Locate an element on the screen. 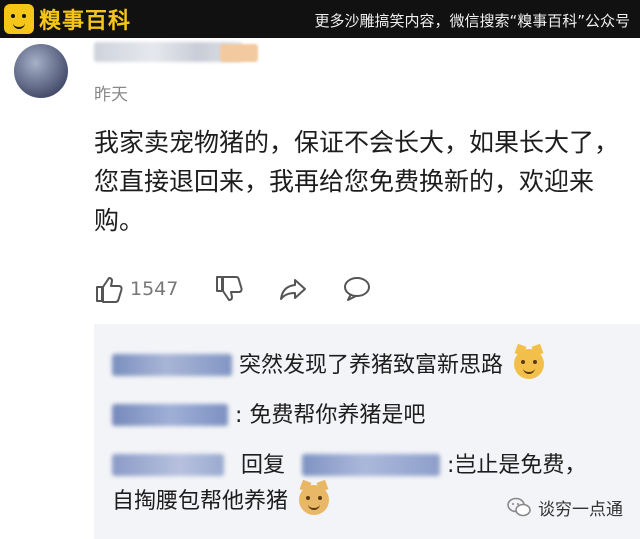 This screenshot has width=640, height=539. thumbs-down-icon is located at coordinates (229, 289).